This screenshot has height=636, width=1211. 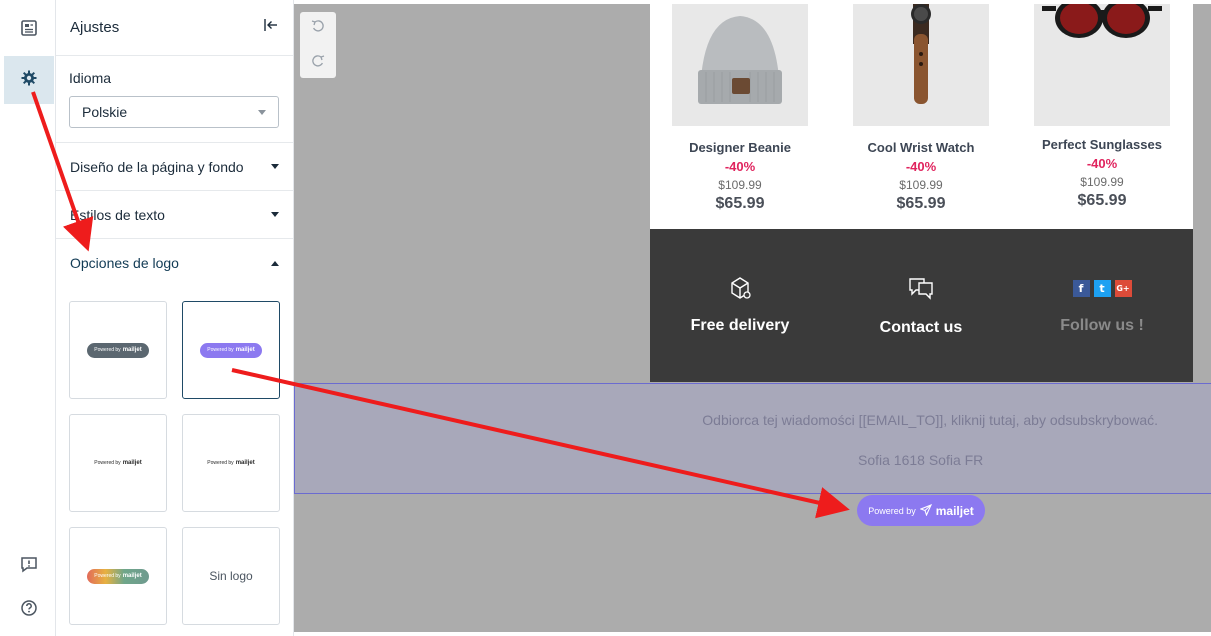 What do you see at coordinates (157, 166) in the screenshot?
I see `section-label: Diseño de la página y fondo` at bounding box center [157, 166].